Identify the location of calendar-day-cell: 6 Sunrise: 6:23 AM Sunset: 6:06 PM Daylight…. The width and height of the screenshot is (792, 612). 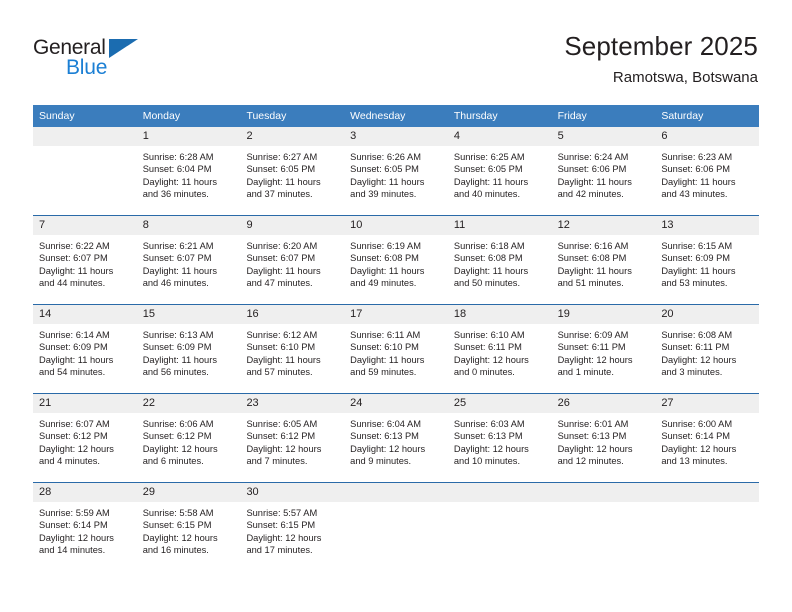
(707, 171).